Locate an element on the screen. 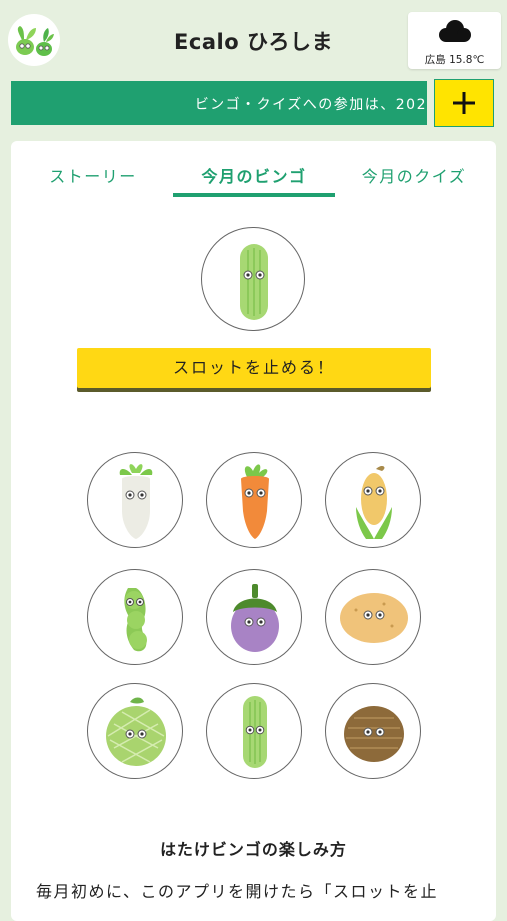  banner-text: ビンゴ・クイズへの参加は、202 is located at coordinates (310, 105).